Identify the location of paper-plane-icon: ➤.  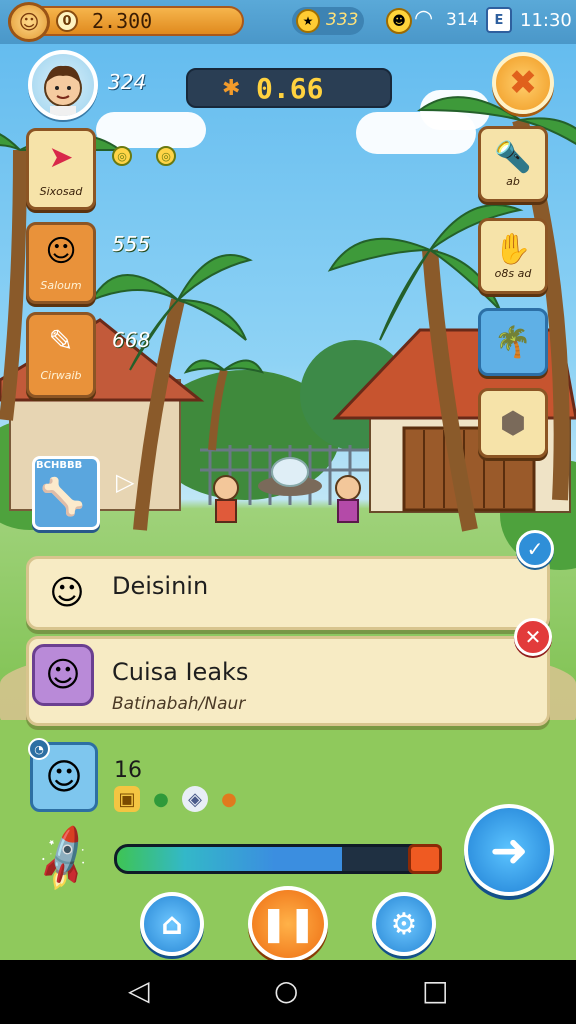
(61, 157).